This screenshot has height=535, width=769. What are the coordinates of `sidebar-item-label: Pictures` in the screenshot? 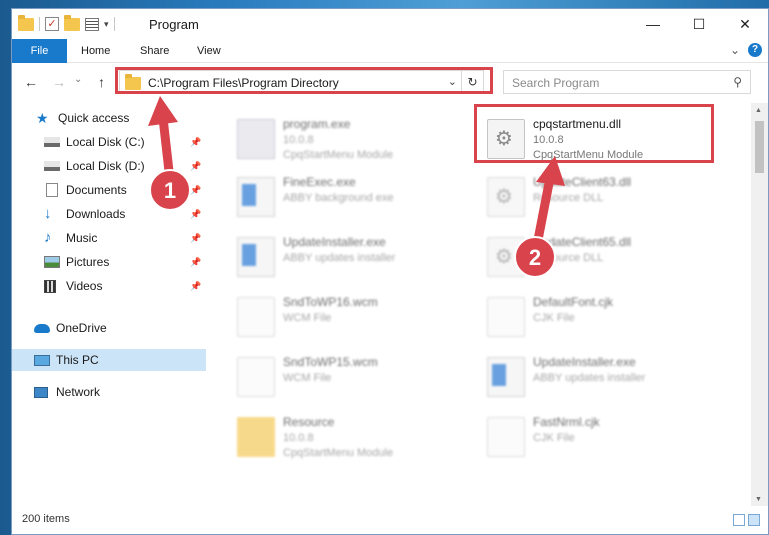 It's located at (88, 262).